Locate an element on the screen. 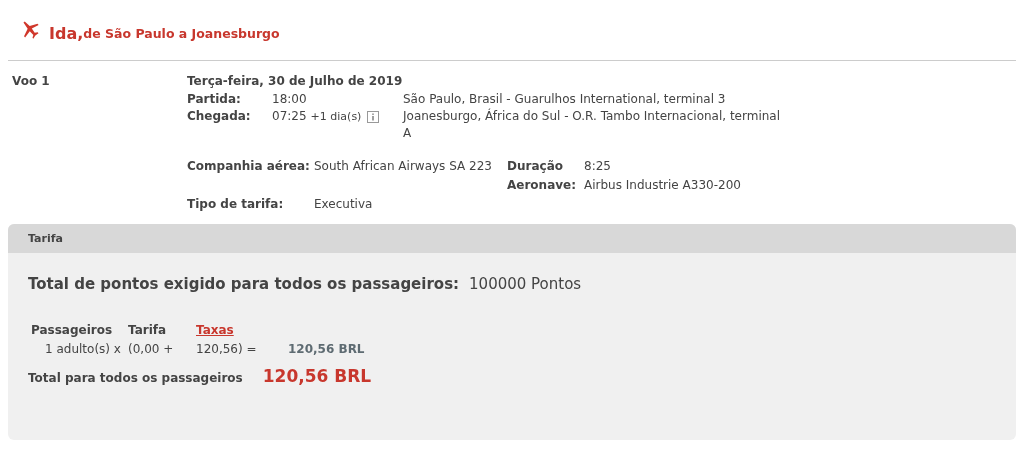  taxes-link: Taxas is located at coordinates (242, 330).